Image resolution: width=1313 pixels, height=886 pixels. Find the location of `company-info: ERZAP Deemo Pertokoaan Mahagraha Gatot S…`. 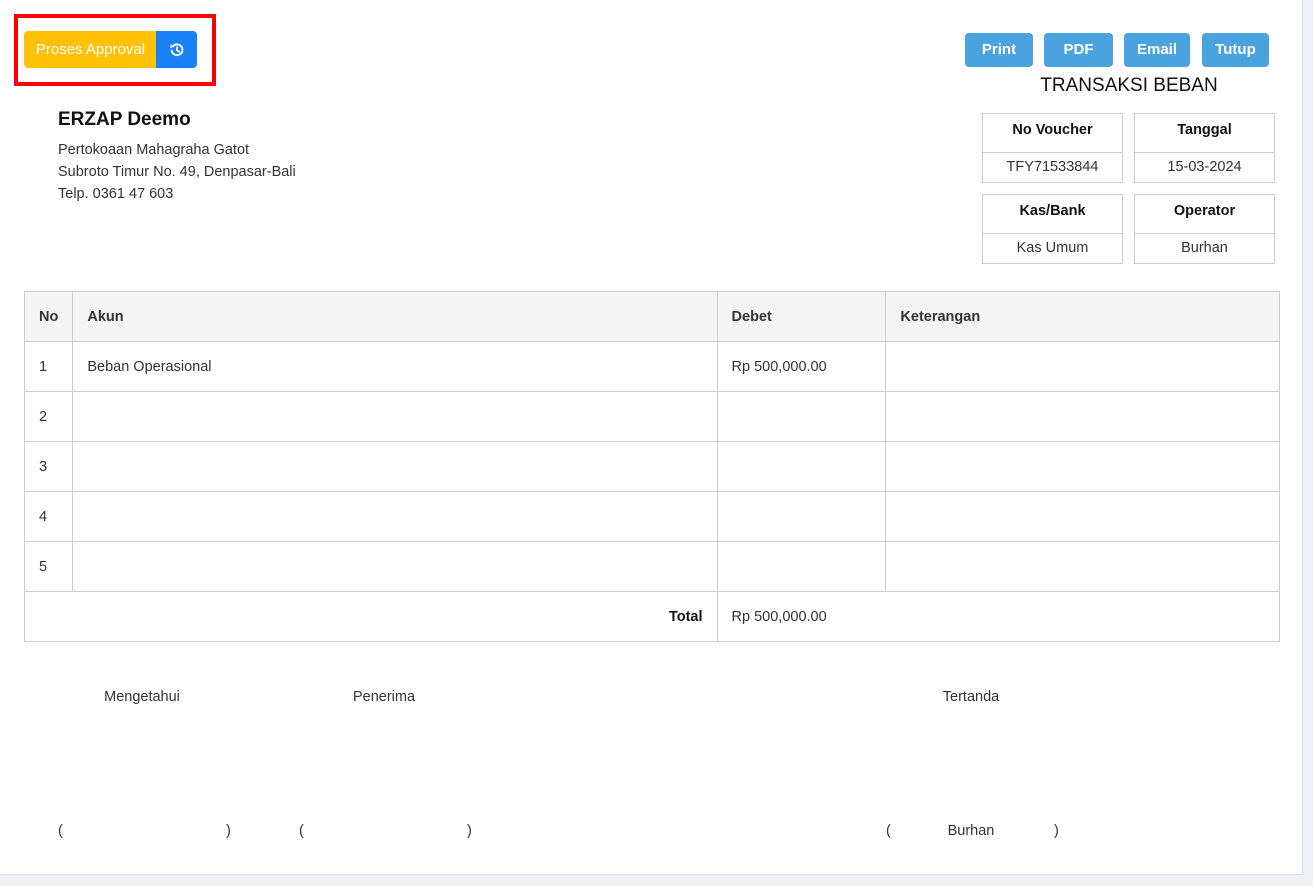

company-info: ERZAP Deemo Pertokoaan Mahagraha Gatot S… is located at coordinates (177, 157).